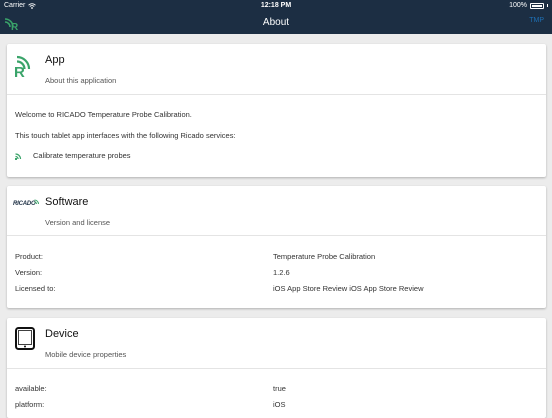 The image size is (552, 418). What do you see at coordinates (19, 70) in the screenshot?
I see `svg-text: R` at bounding box center [19, 70].